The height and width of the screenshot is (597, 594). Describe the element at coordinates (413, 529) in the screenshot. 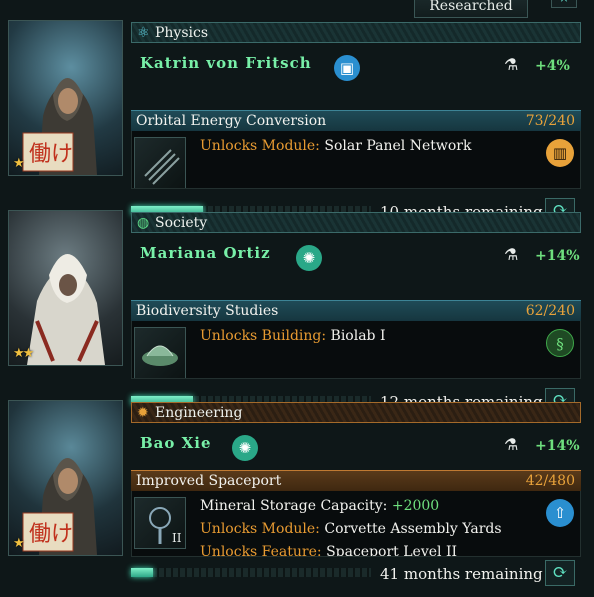

I see `effect-value: Corvette Assembly Yards` at that location.